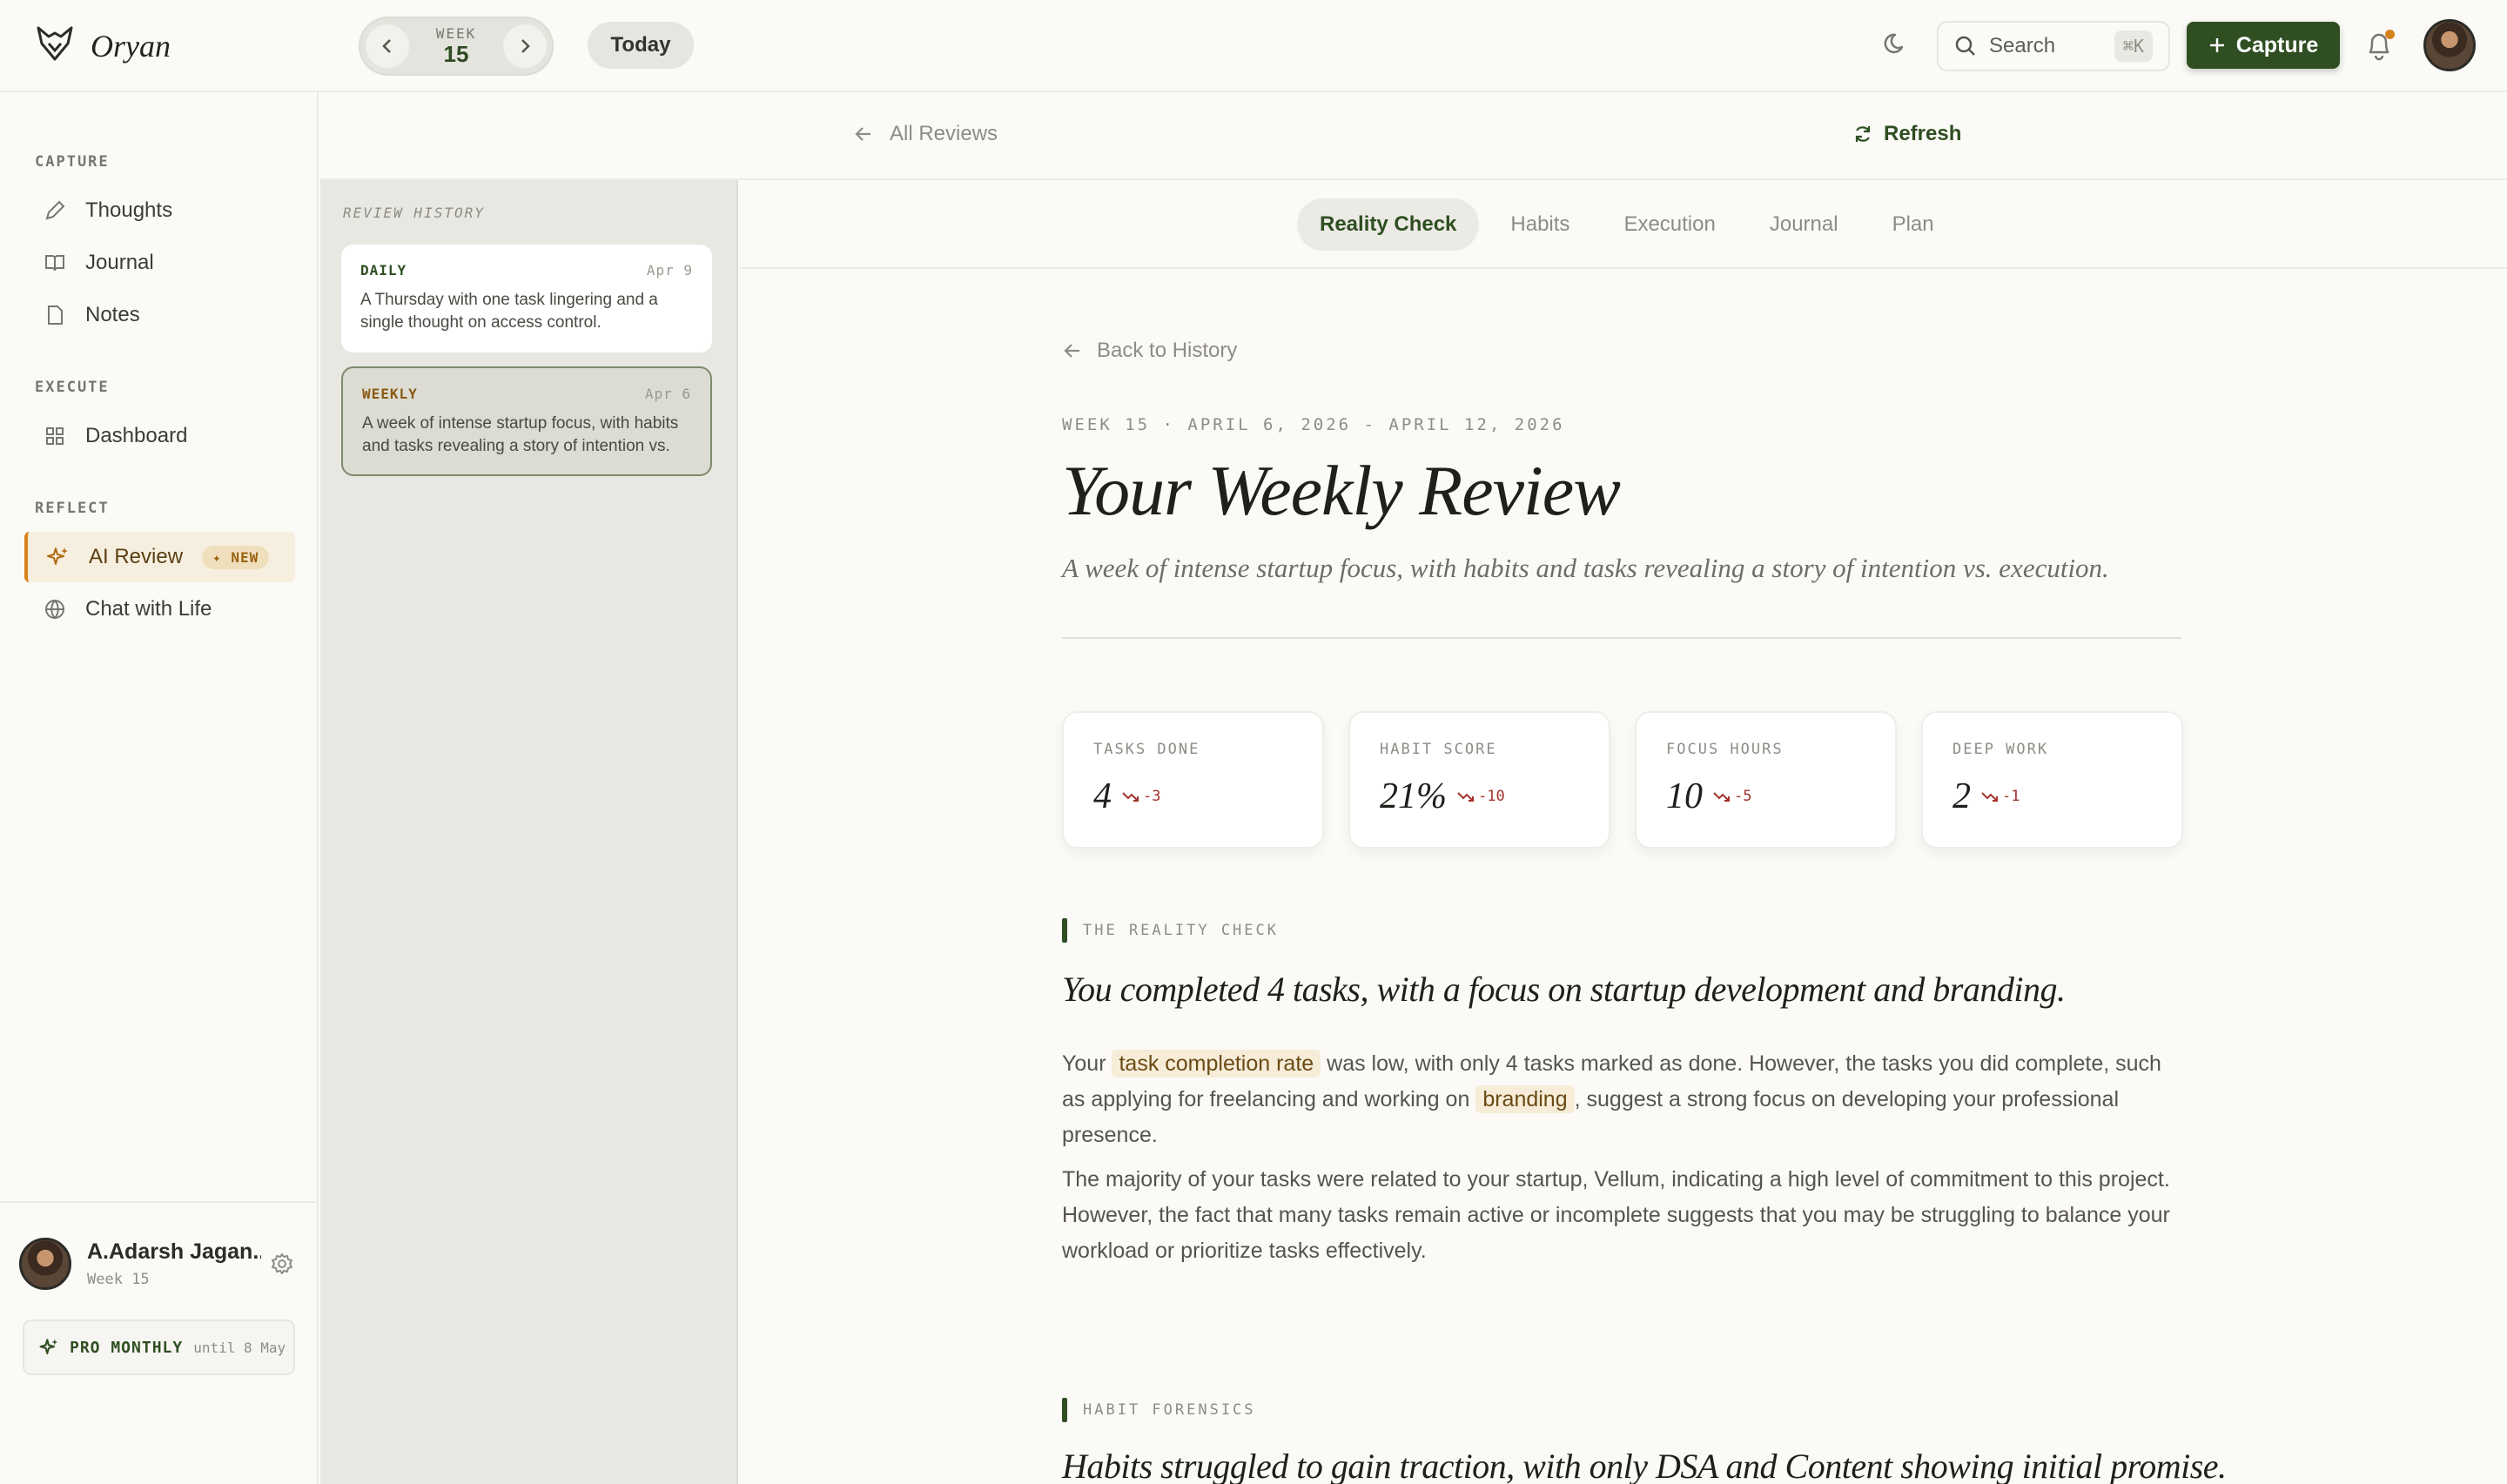 The image size is (2507, 1484). What do you see at coordinates (1216, 1064) in the screenshot?
I see `highlight-task-completion-rate: task completion rate` at bounding box center [1216, 1064].